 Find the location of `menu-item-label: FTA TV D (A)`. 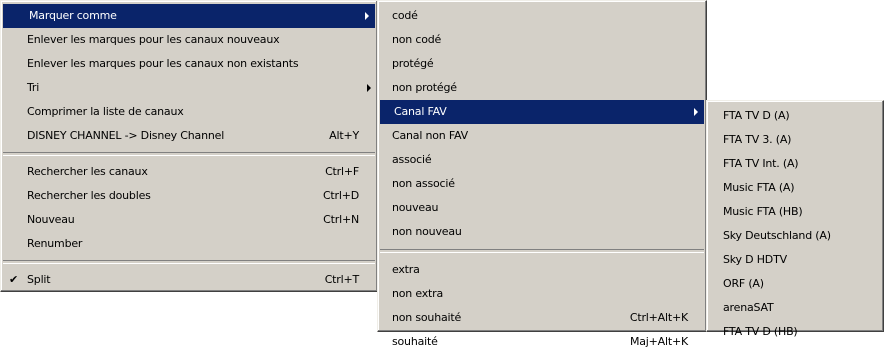

menu-item-label: FTA TV D (A) is located at coordinates (756, 115).